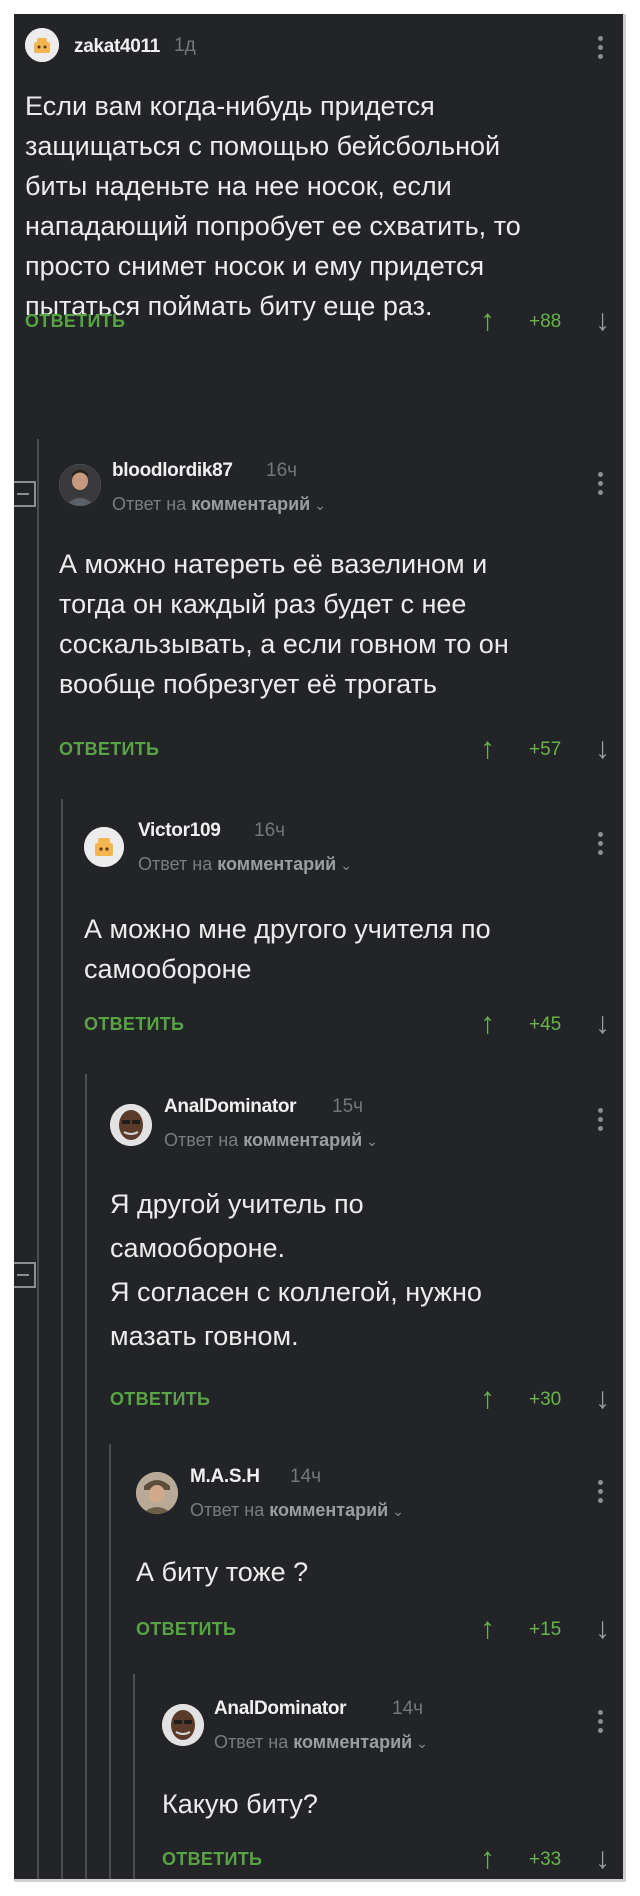  Describe the element at coordinates (222, 1572) in the screenshot. I see `comment-text: А биту тоже ?` at that location.